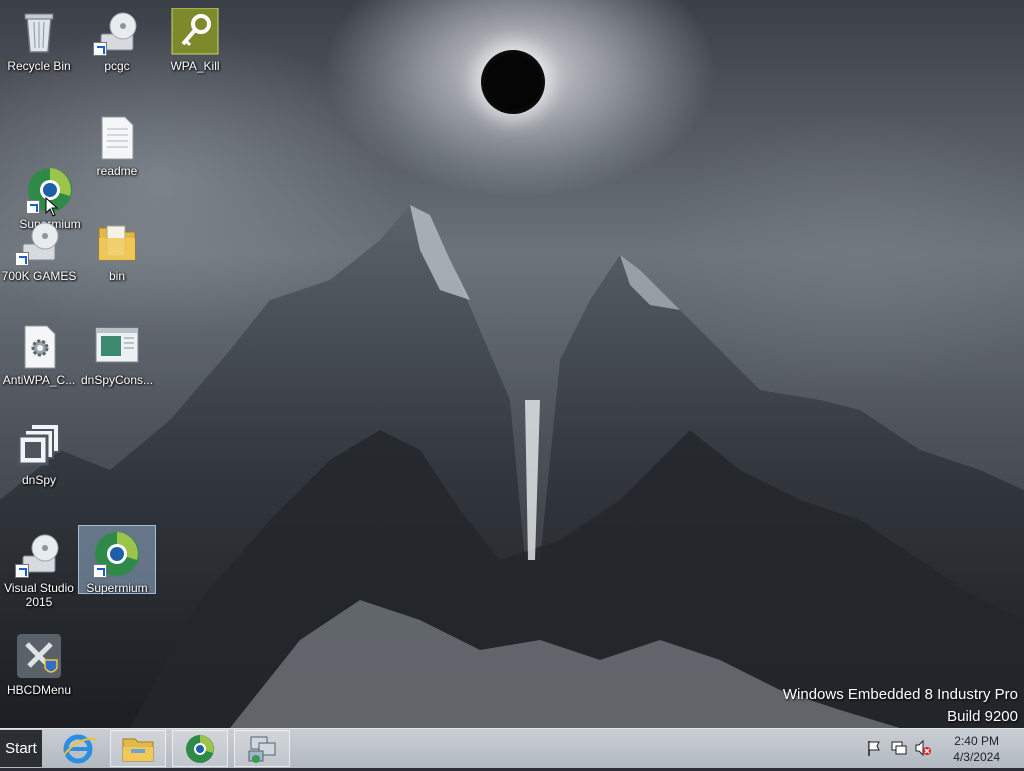  I want to click on taskbar-file-explorer, so click(138, 748).